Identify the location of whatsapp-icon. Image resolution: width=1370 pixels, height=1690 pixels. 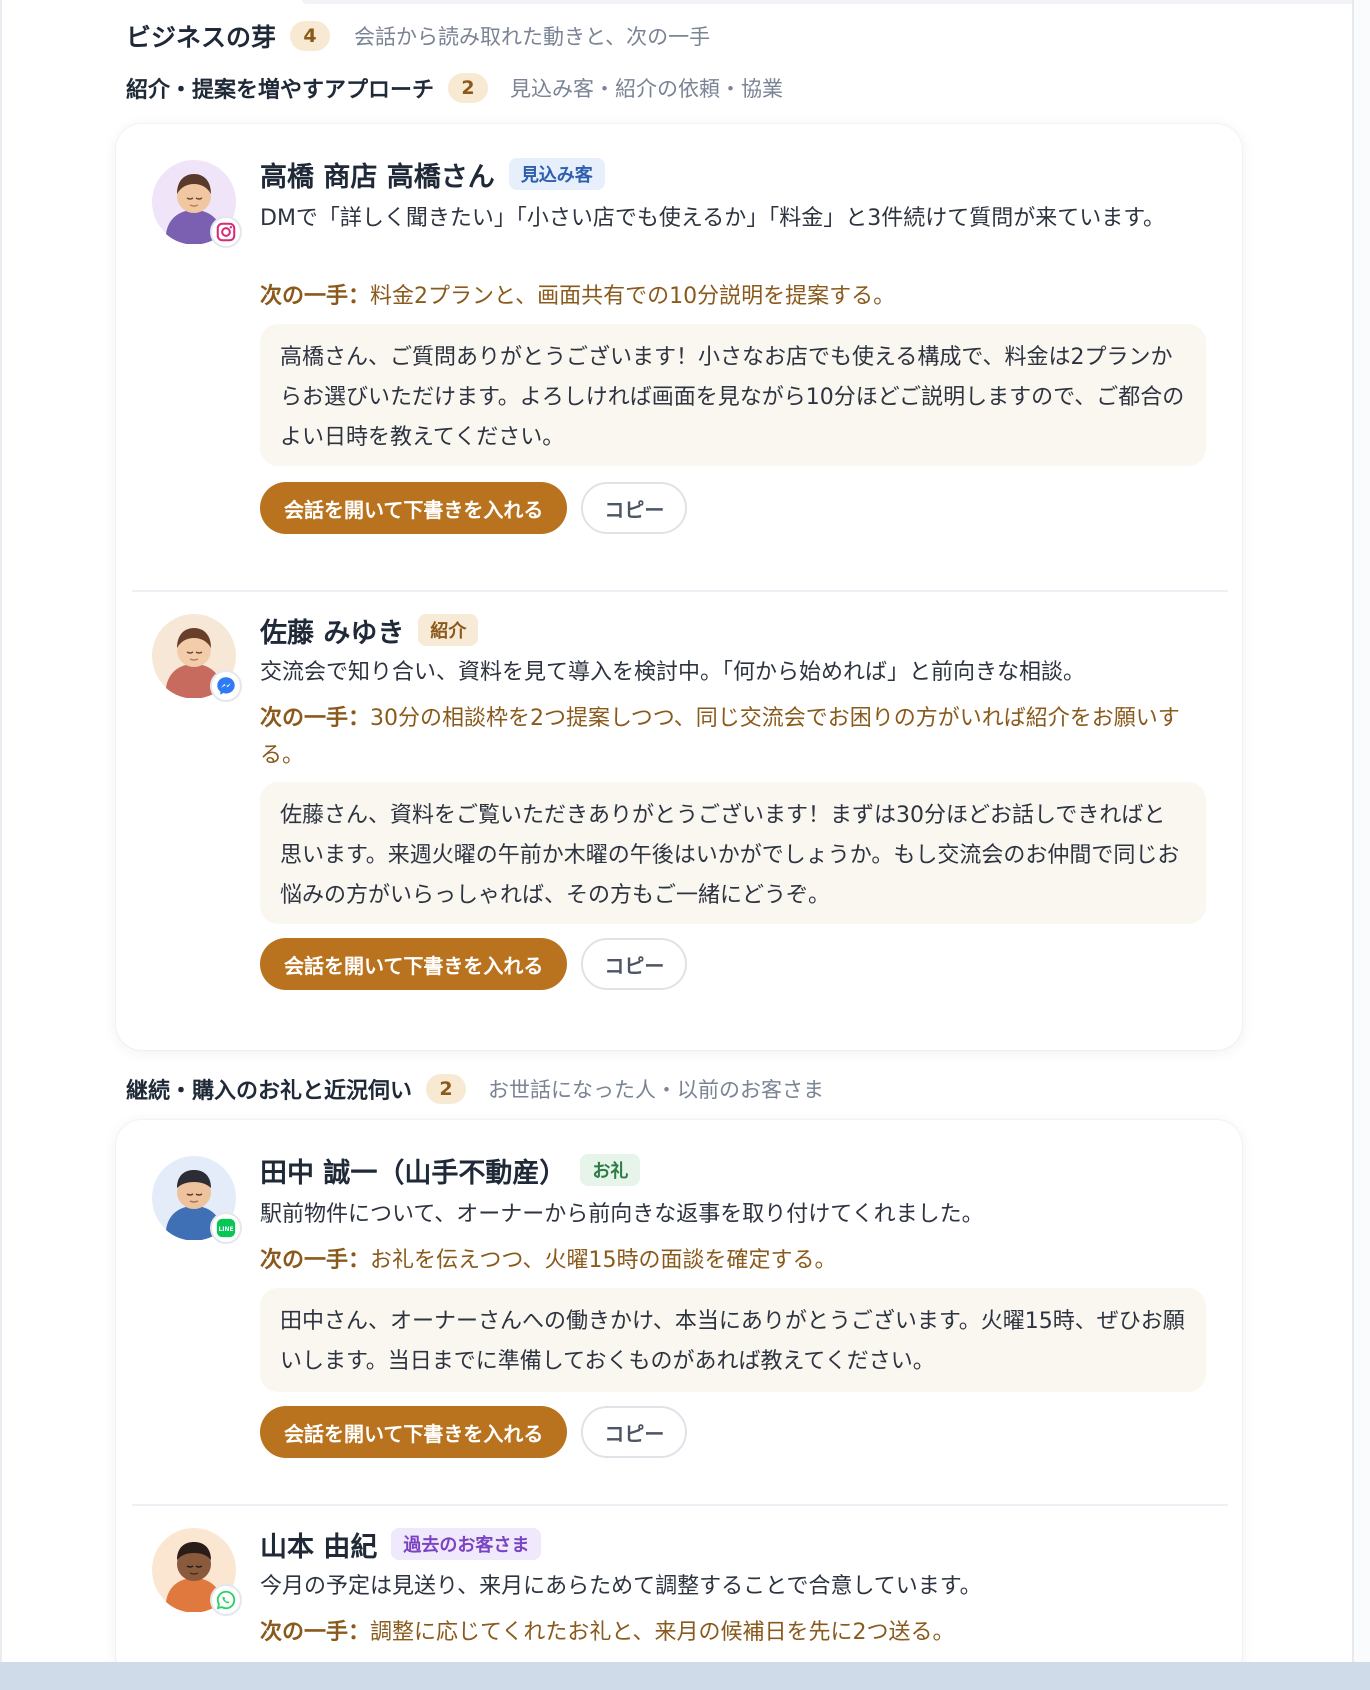
(226, 1600).